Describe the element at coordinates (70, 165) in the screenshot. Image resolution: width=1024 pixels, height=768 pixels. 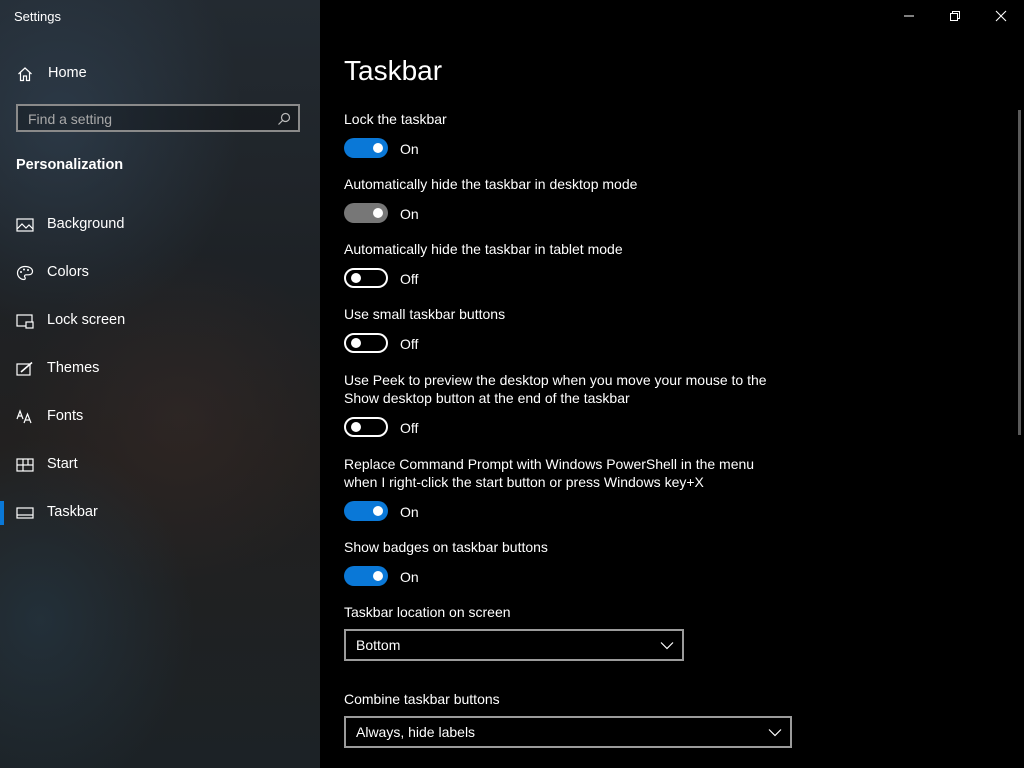
I see `section-title: Personalization` at that location.